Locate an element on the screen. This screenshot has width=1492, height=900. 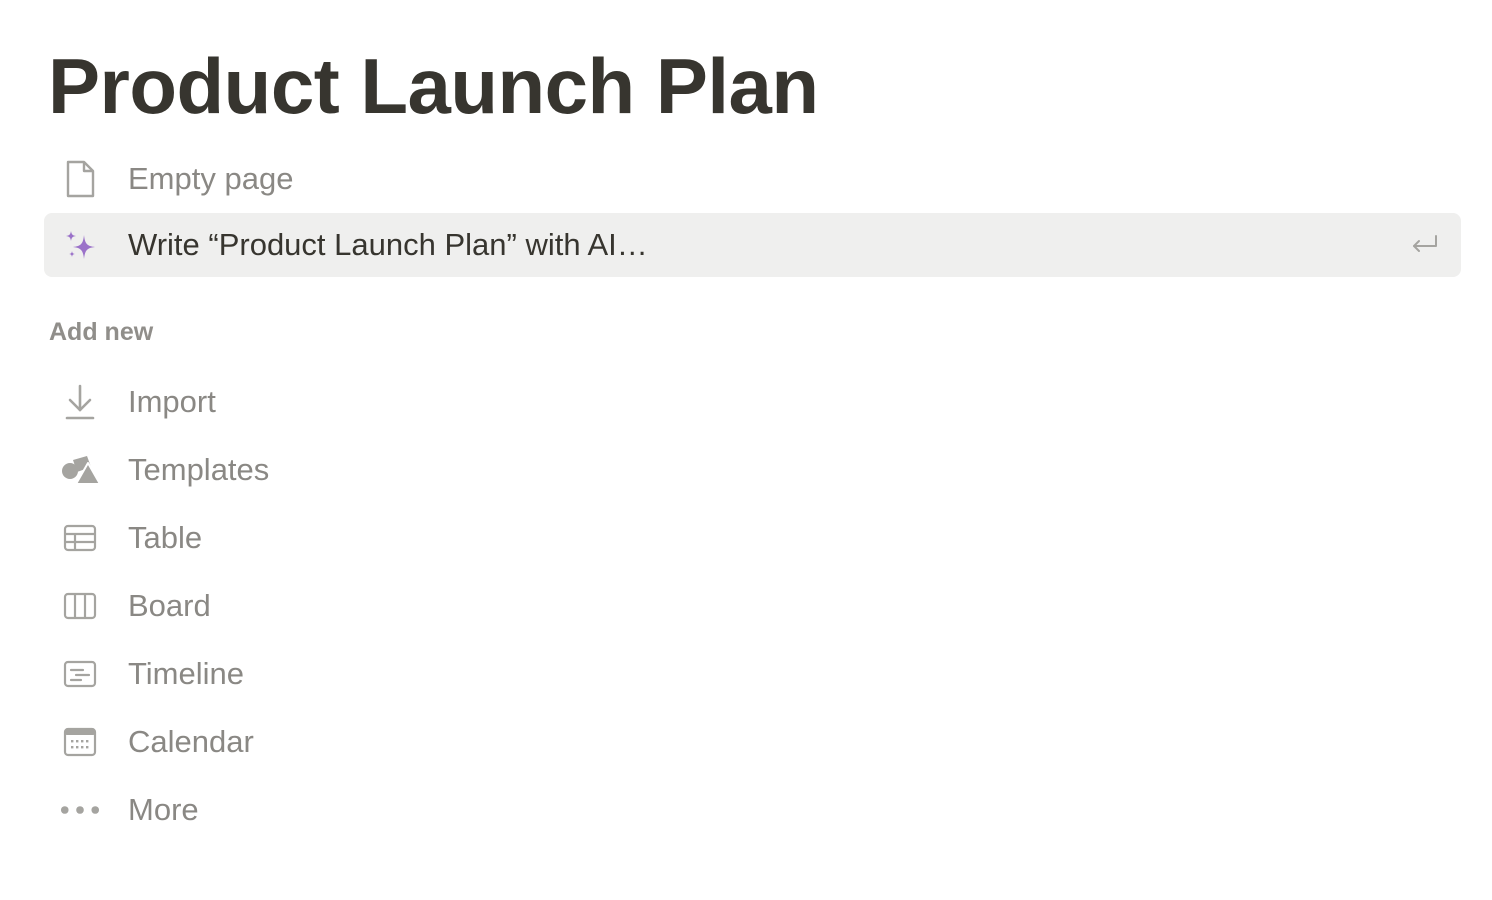
import-label: Import is located at coordinates (172, 401).